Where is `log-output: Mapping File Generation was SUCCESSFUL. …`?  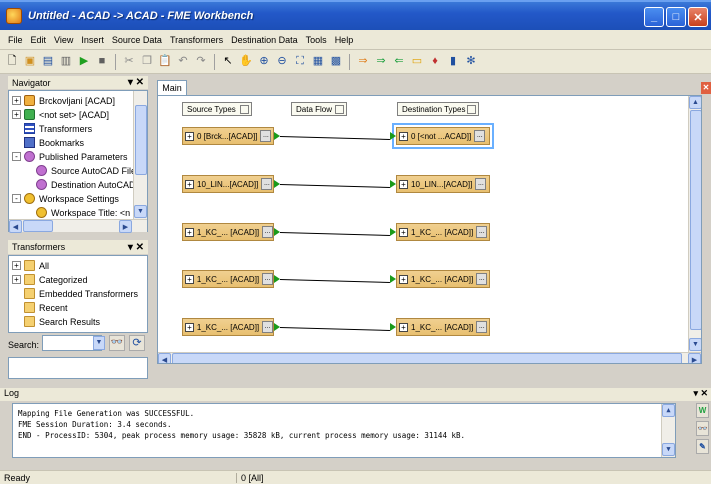
log-output: Mapping File Generation was SUCCESSFUL. … is located at coordinates (344, 430).